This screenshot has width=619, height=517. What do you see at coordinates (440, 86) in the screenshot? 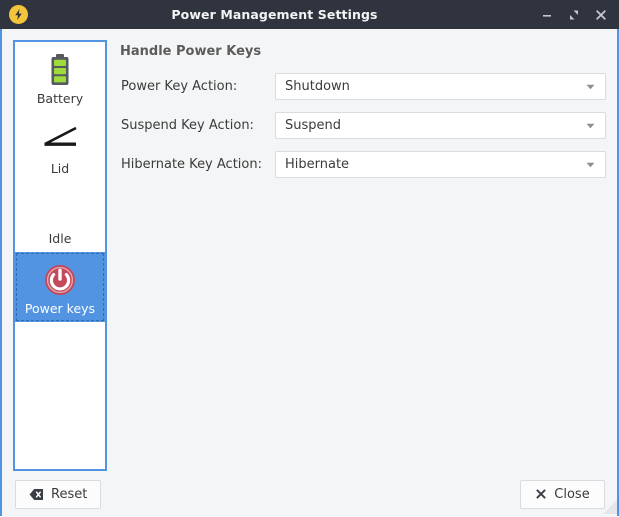
I see `power-key-action-select: Shutdown` at bounding box center [440, 86].